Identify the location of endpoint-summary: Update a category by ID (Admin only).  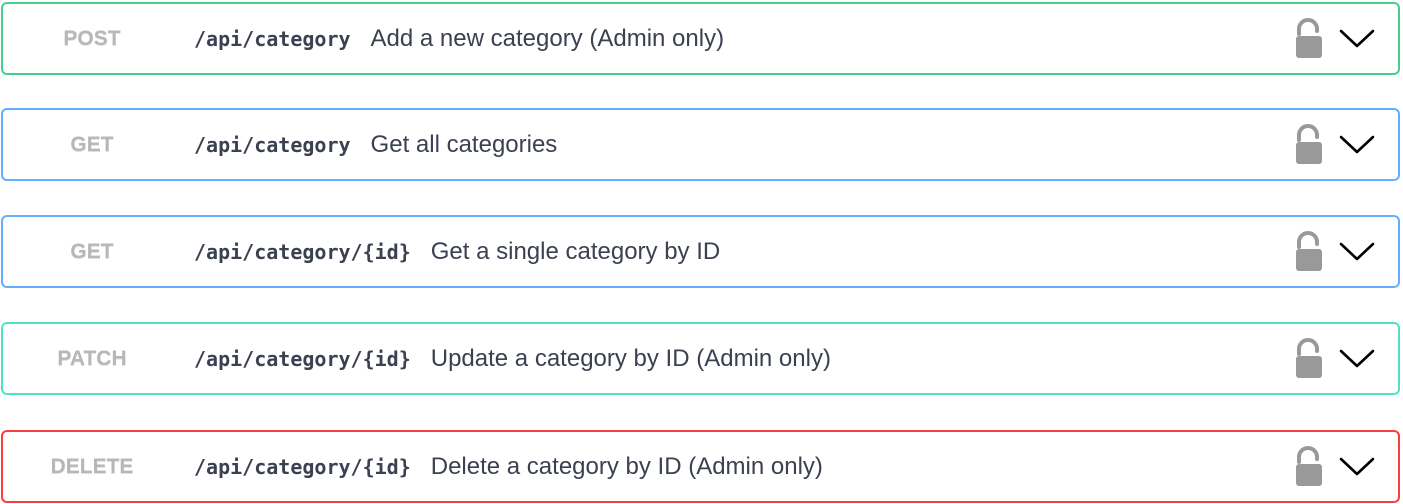
(630, 358).